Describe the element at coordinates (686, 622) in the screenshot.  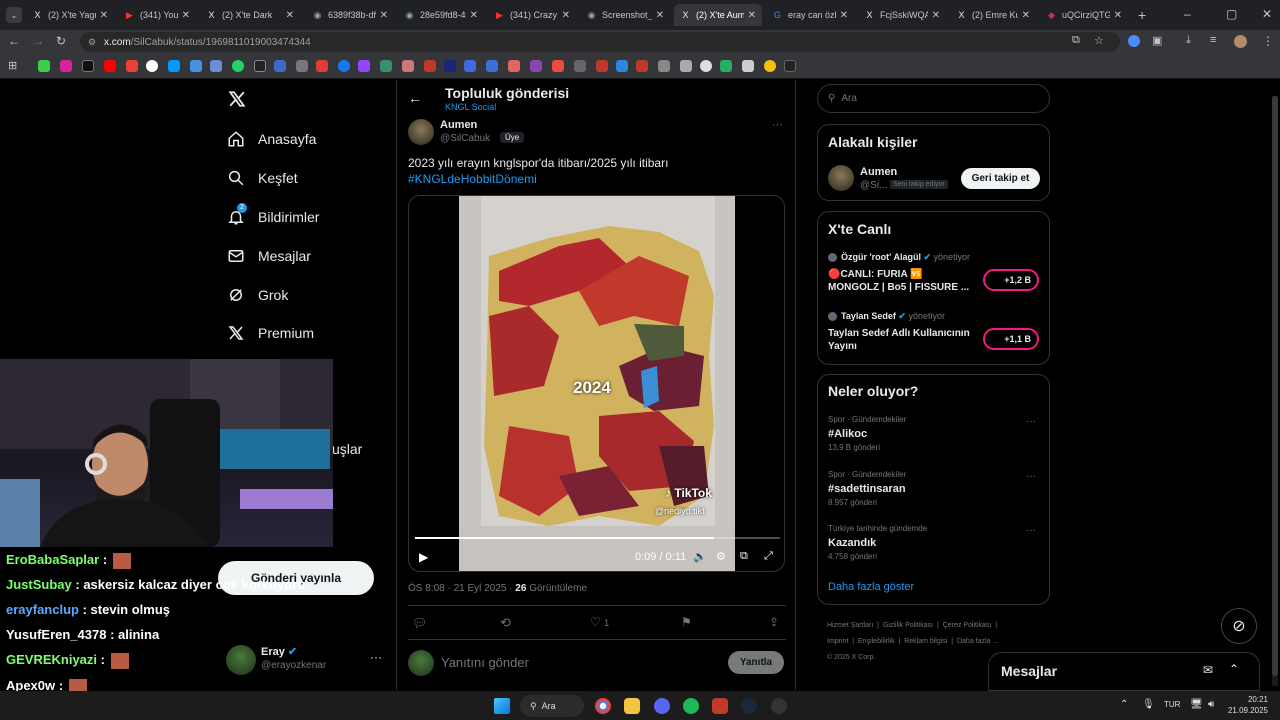
I see `bookmark-icon: ⚑` at that location.